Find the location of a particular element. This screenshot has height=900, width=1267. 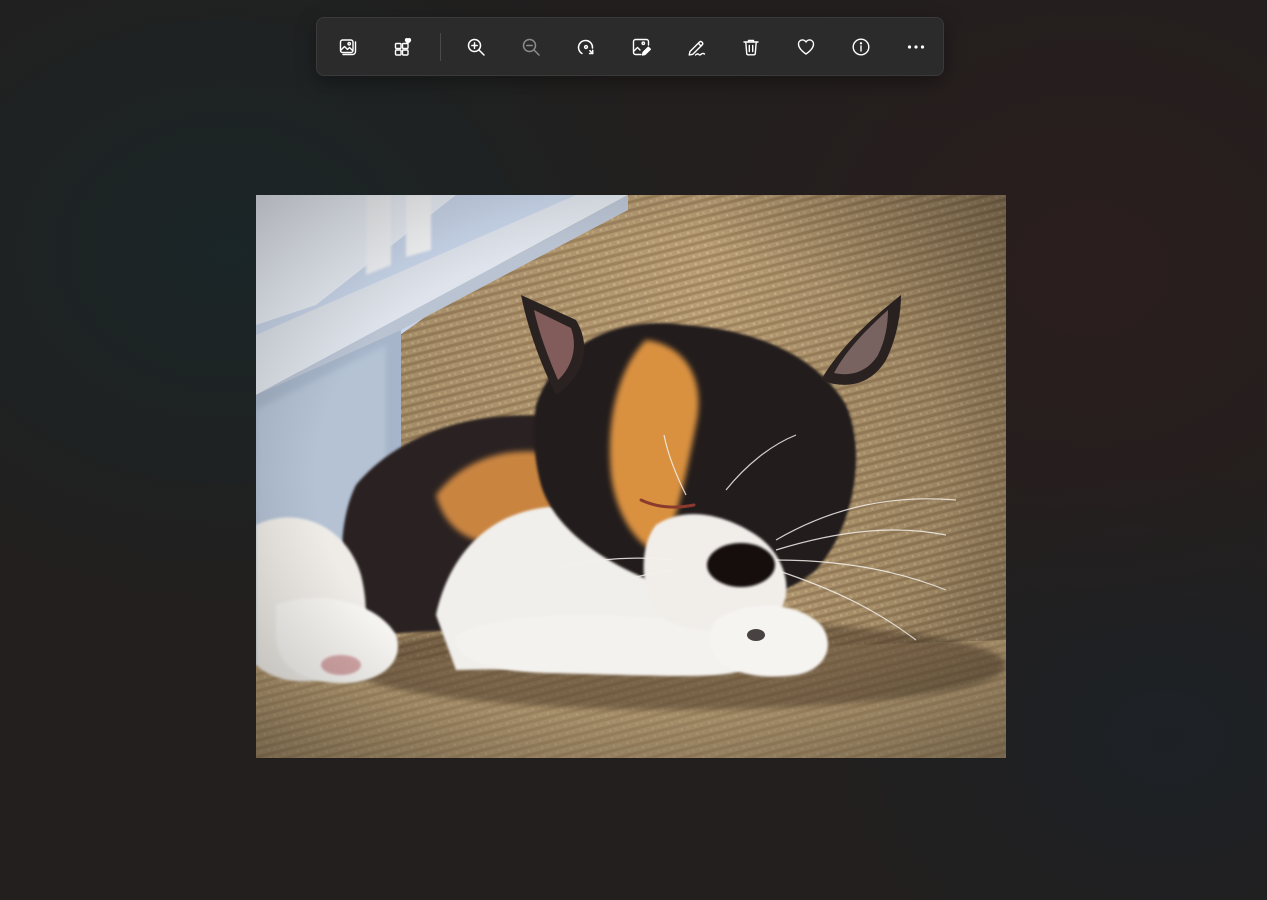

edit-image-button is located at coordinates (640, 47).